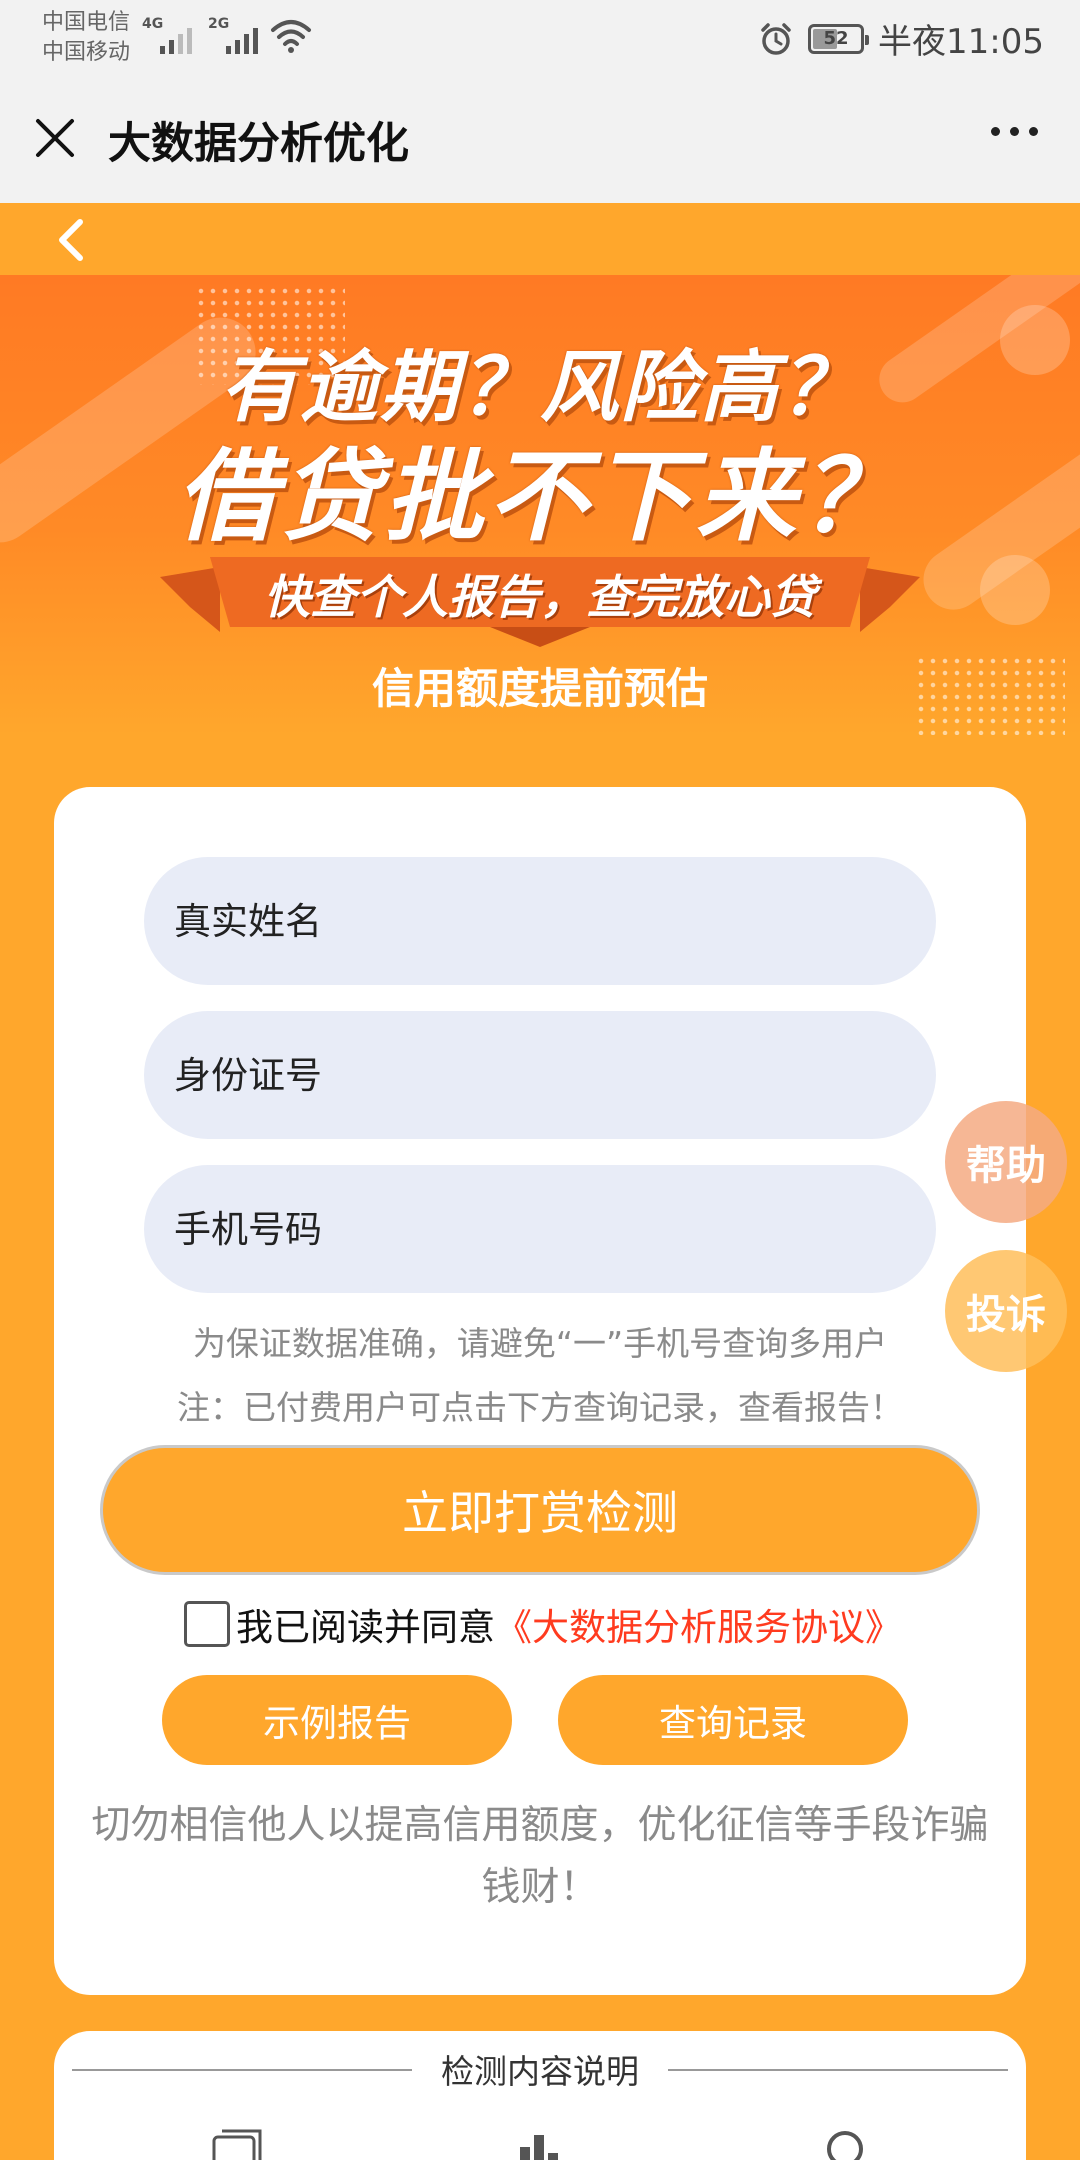 The image size is (1080, 2160). What do you see at coordinates (540, 1229) in the screenshot?
I see `phone-input` at bounding box center [540, 1229].